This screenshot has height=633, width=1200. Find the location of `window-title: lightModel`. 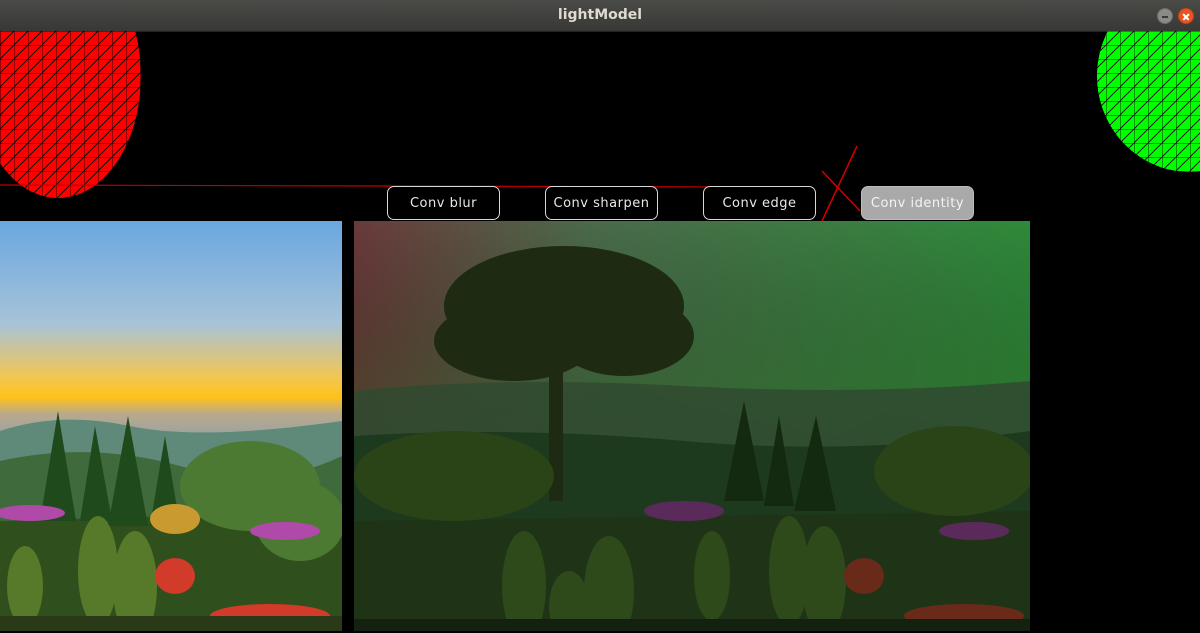

window-title: lightModel is located at coordinates (600, 15).